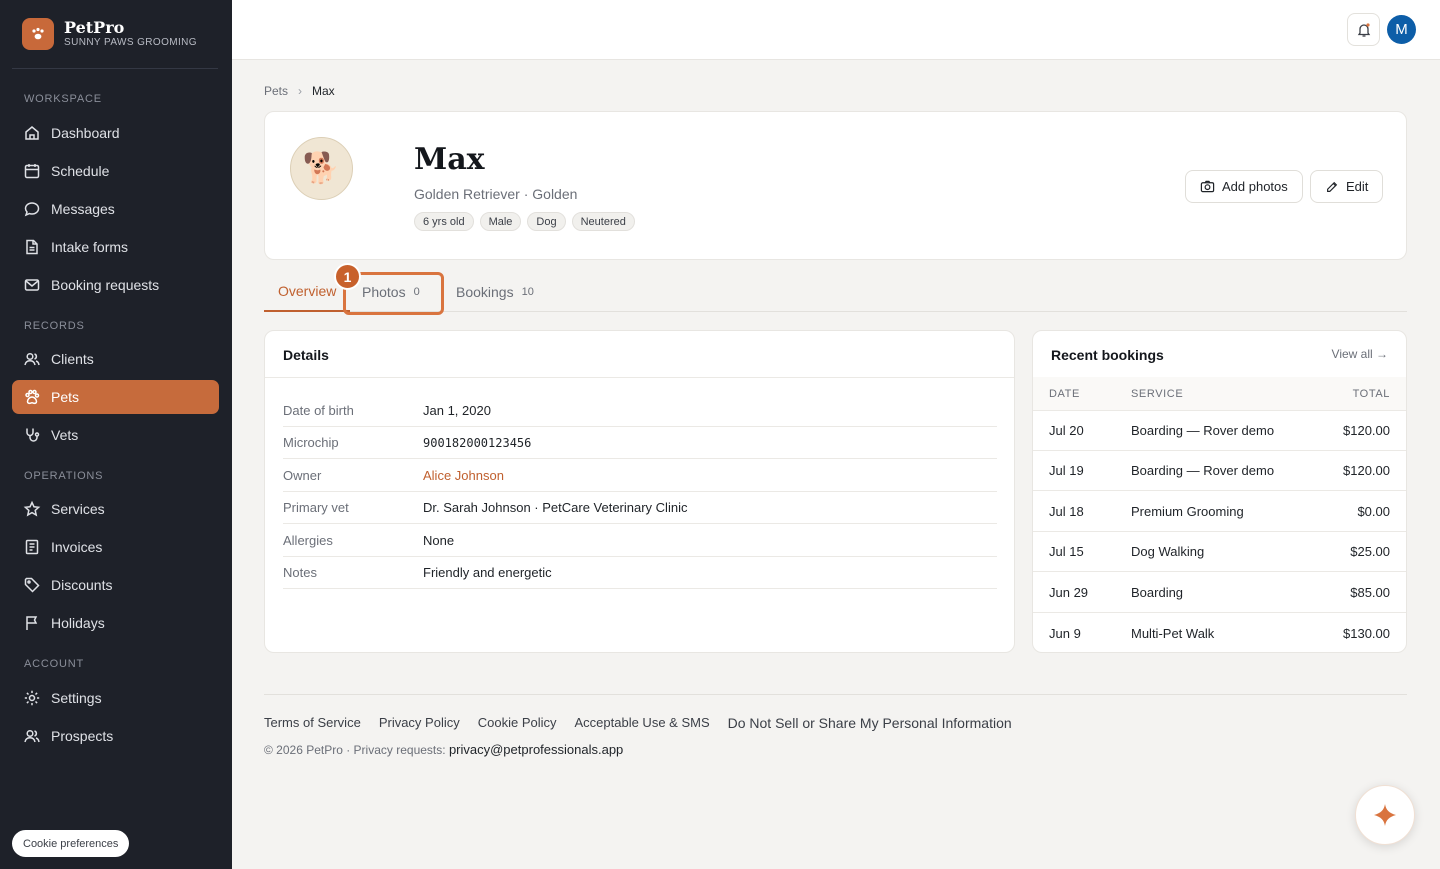  Describe the element at coordinates (500, 221) in the screenshot. I see `tag-sex: Male` at that location.